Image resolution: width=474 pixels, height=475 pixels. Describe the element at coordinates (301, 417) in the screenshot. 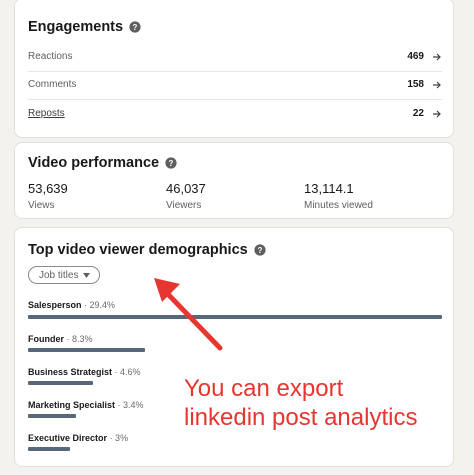

I see `annotation-line-2: linkedin post analytics` at that location.